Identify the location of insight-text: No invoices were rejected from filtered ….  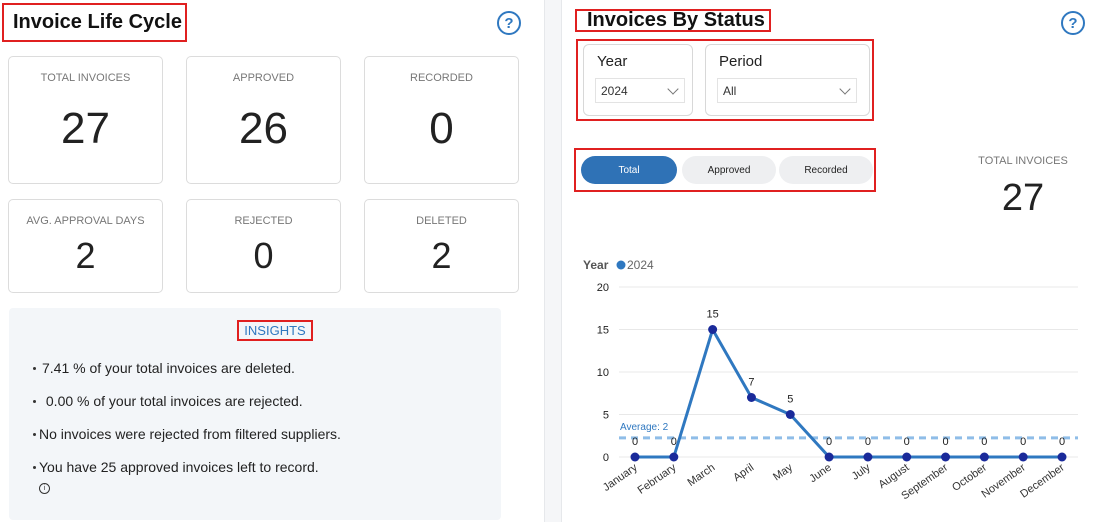
(190, 434).